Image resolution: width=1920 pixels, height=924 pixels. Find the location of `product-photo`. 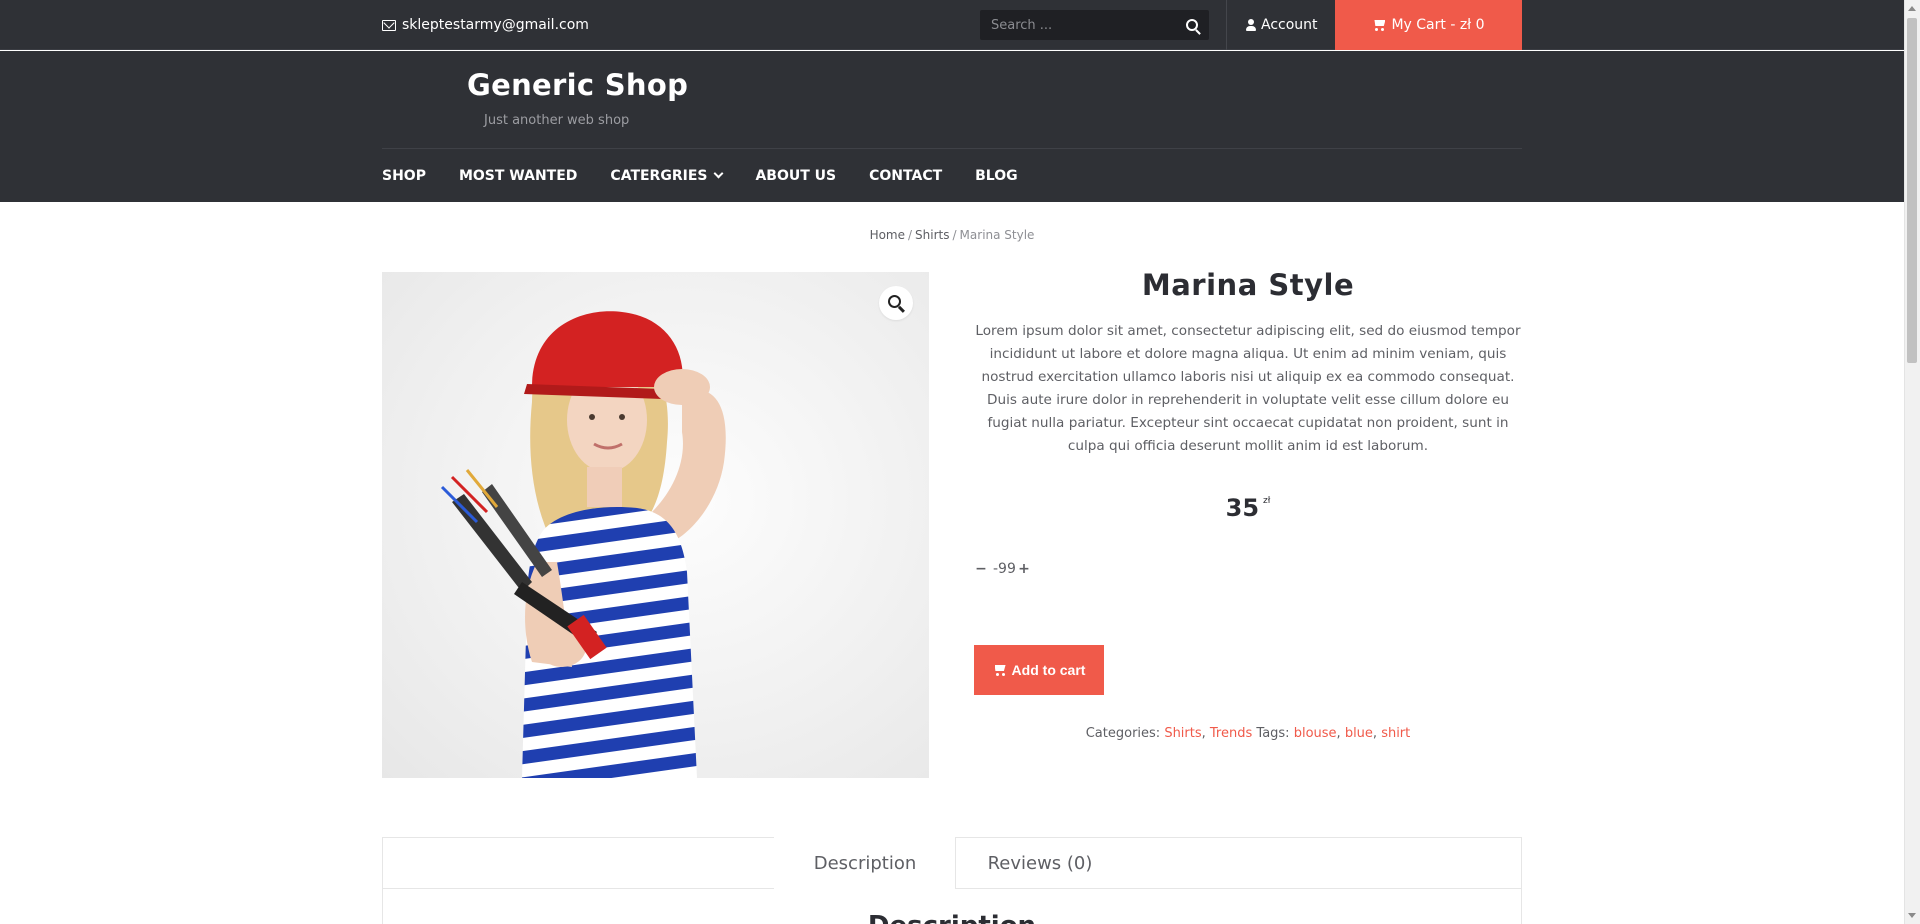

product-photo is located at coordinates (583, 544).